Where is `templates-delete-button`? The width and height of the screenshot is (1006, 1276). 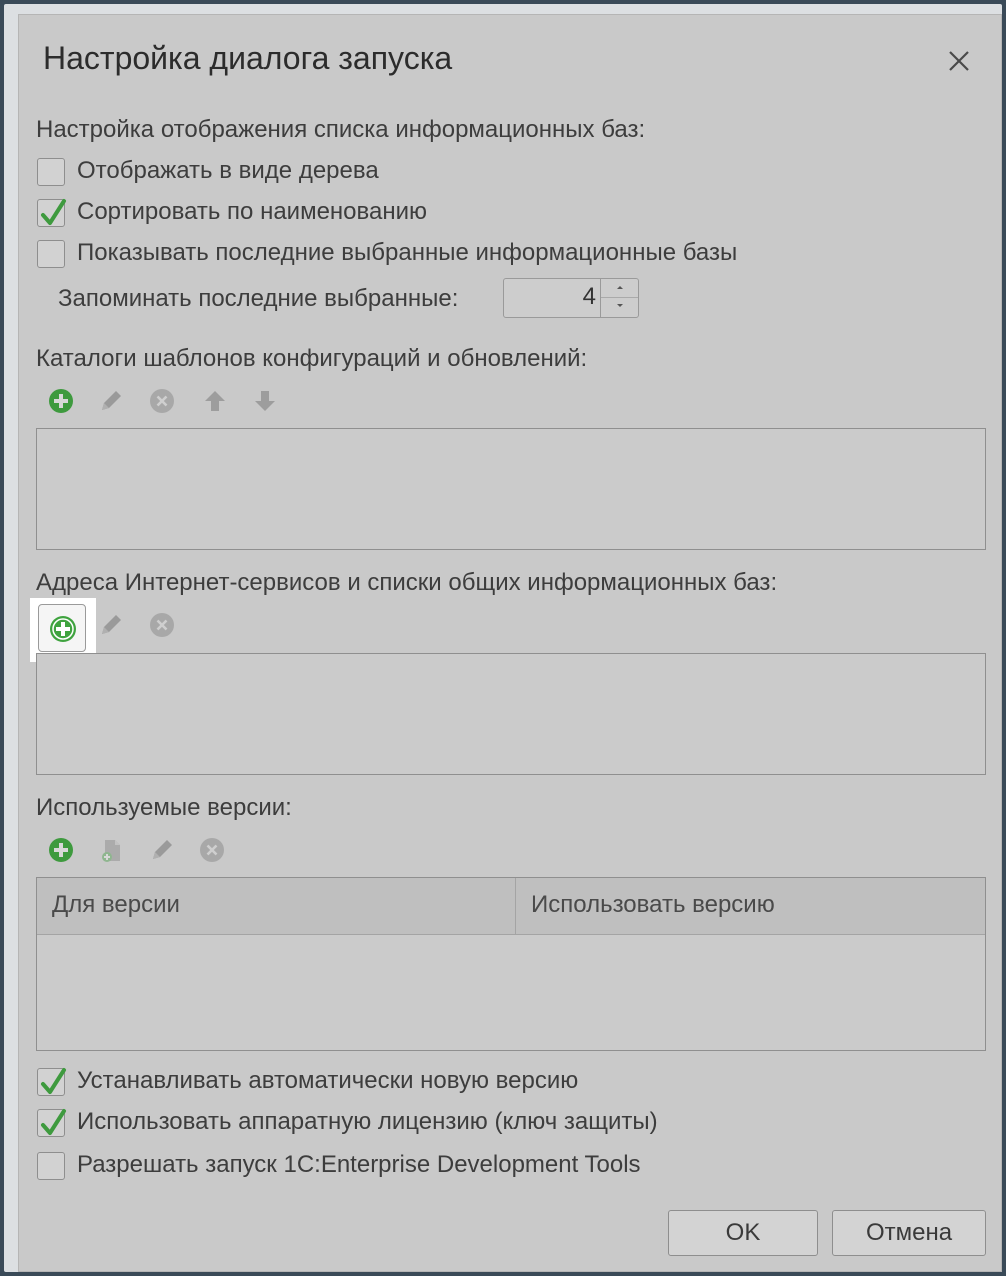
templates-delete-button is located at coordinates (162, 401).